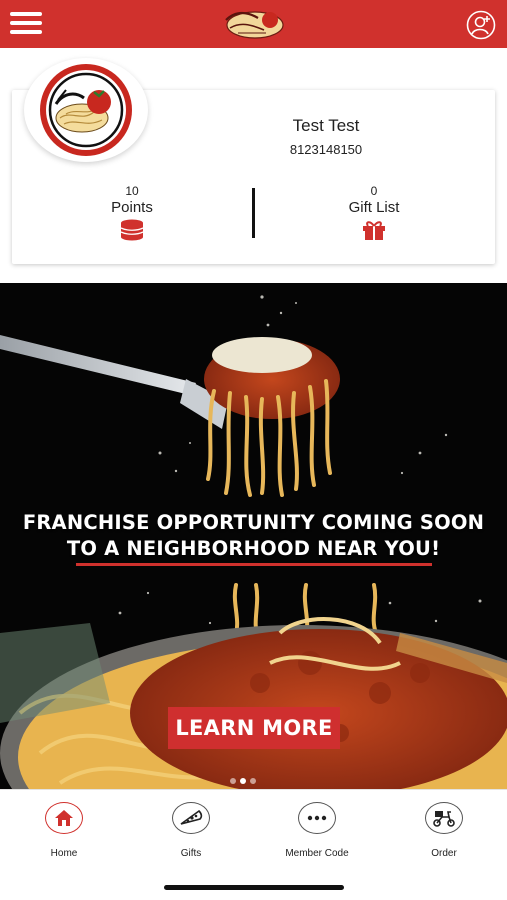  What do you see at coordinates (26, 24) in the screenshot?
I see `hamburger-icon` at bounding box center [26, 24].